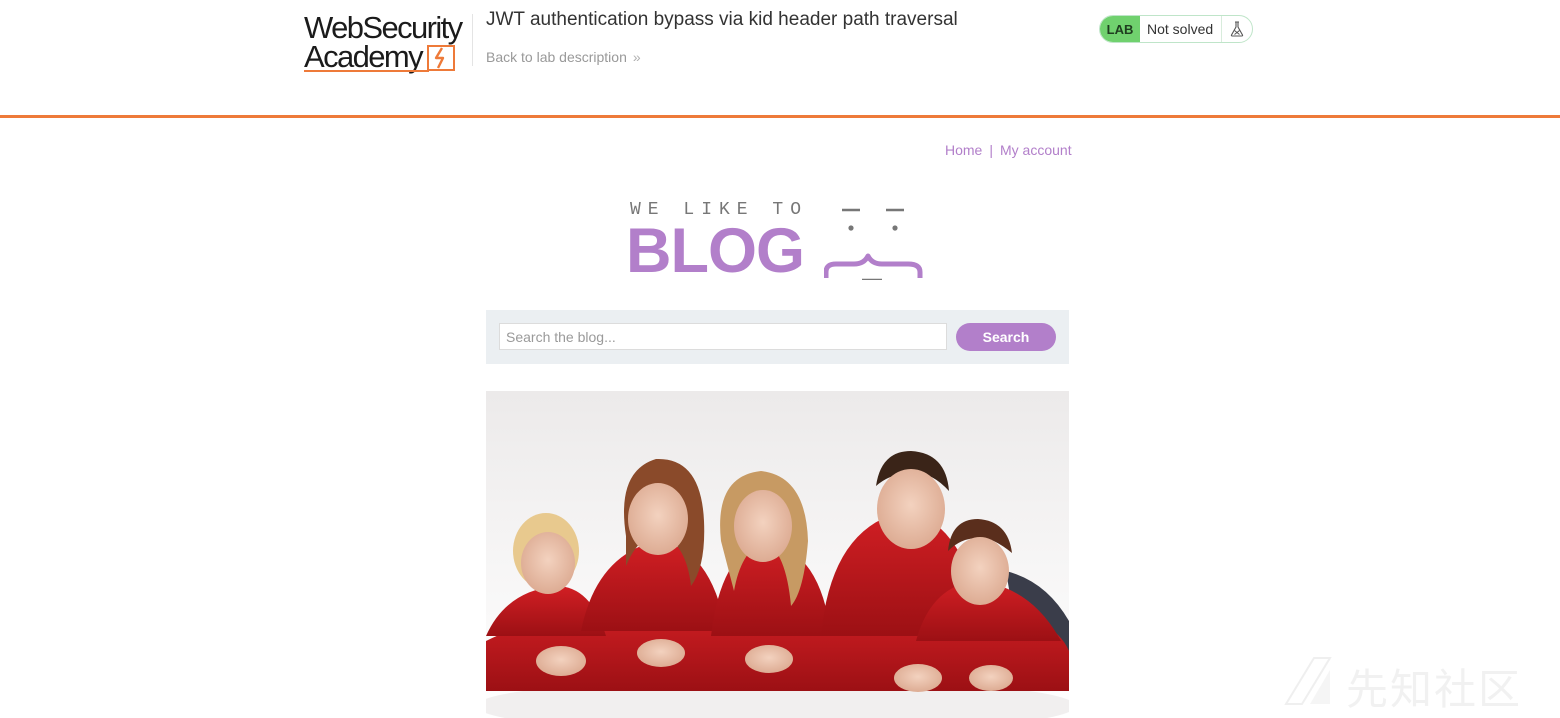 This screenshot has width=1560, height=718. What do you see at coordinates (723, 336) in the screenshot?
I see `blog-search-input` at bounding box center [723, 336].